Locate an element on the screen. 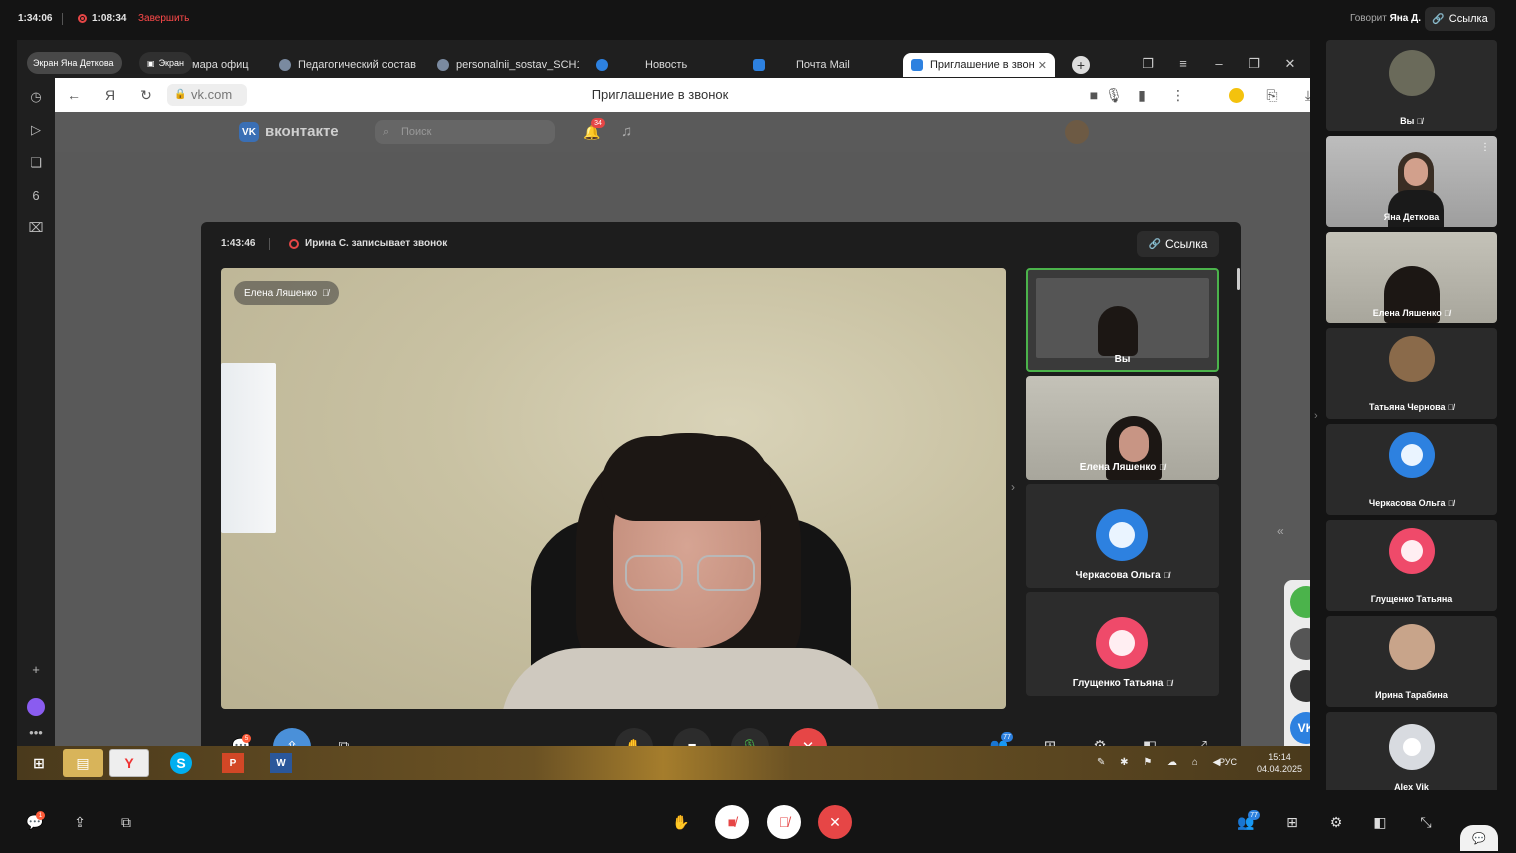 The image size is (1516, 853). tab-label: Почта Mail is located at coordinates (823, 65).